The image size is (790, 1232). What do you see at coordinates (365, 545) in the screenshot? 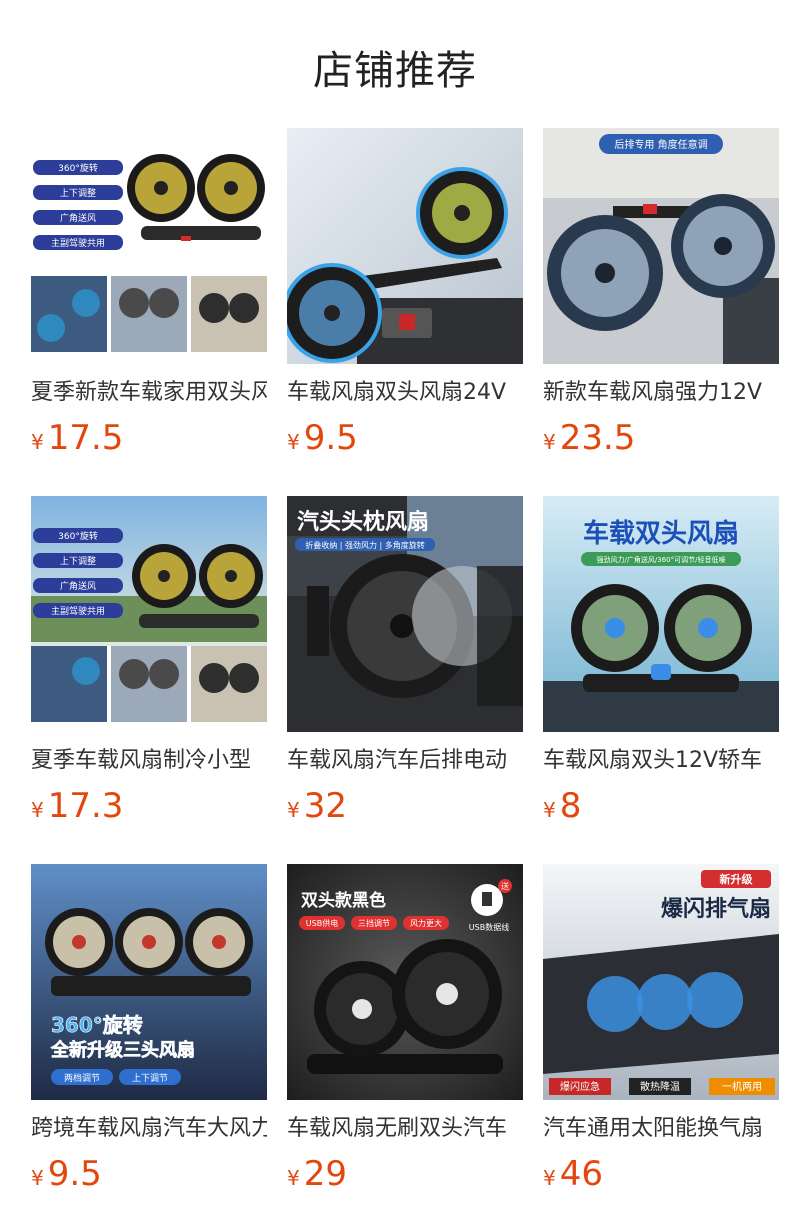
I see `image-subtitle: 折叠收纳 | 强劲风力 | 多角度旋转` at bounding box center [365, 545].